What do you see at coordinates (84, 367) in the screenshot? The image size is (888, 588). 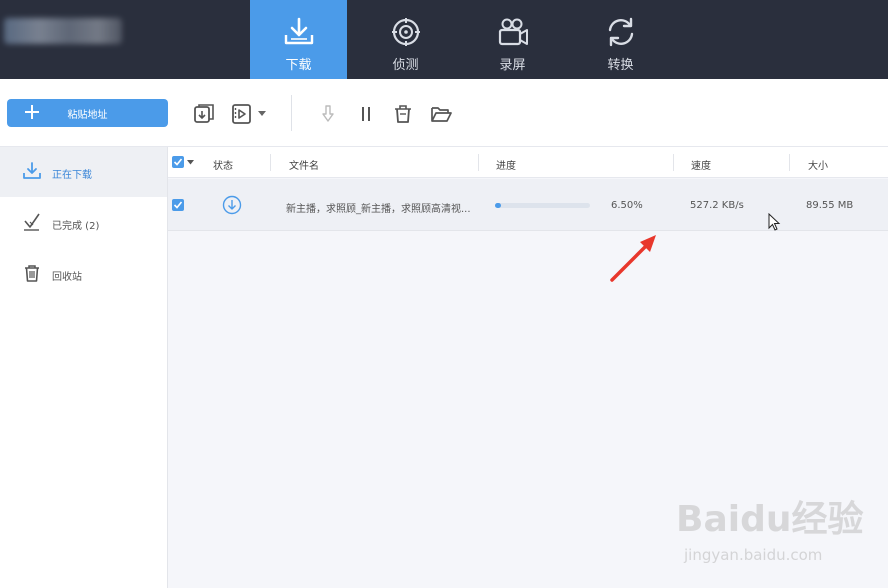 I see `sidebar: 正在下载 已完成 (2) 回收站` at bounding box center [84, 367].